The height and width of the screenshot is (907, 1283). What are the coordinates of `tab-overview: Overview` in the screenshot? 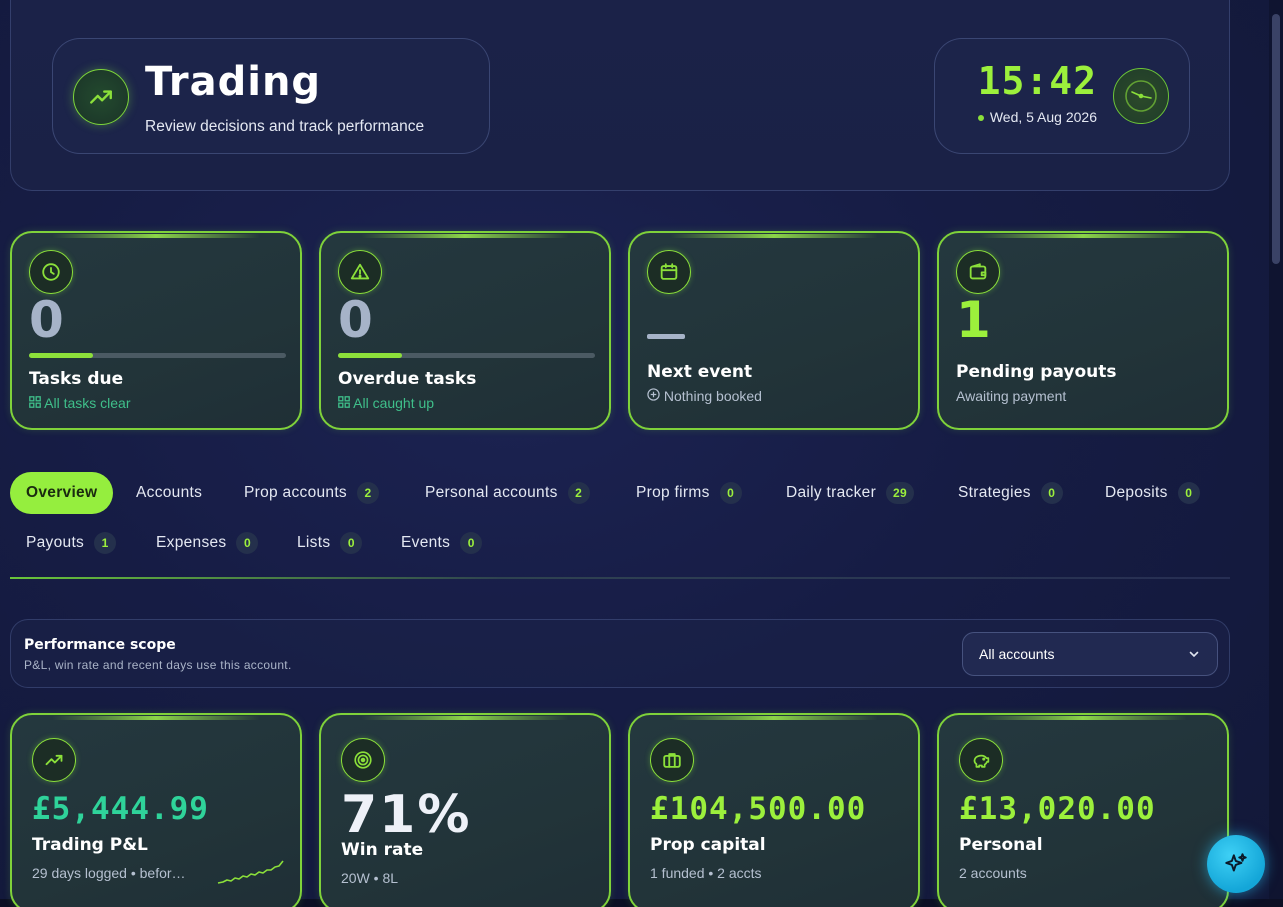 It's located at (62, 493).